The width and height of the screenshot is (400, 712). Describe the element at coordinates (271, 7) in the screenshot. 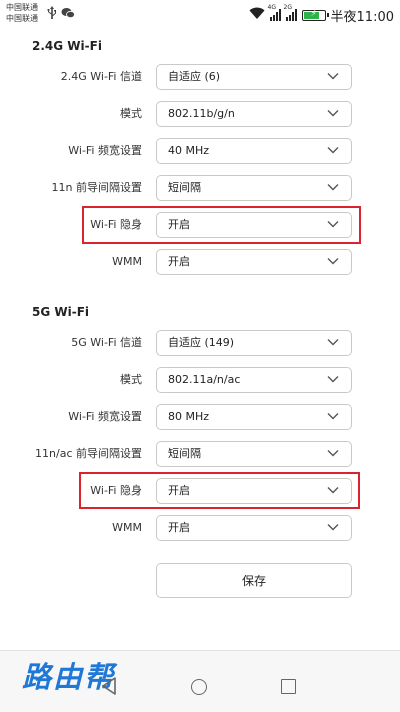

I see `network-type-sim1: 4G` at that location.